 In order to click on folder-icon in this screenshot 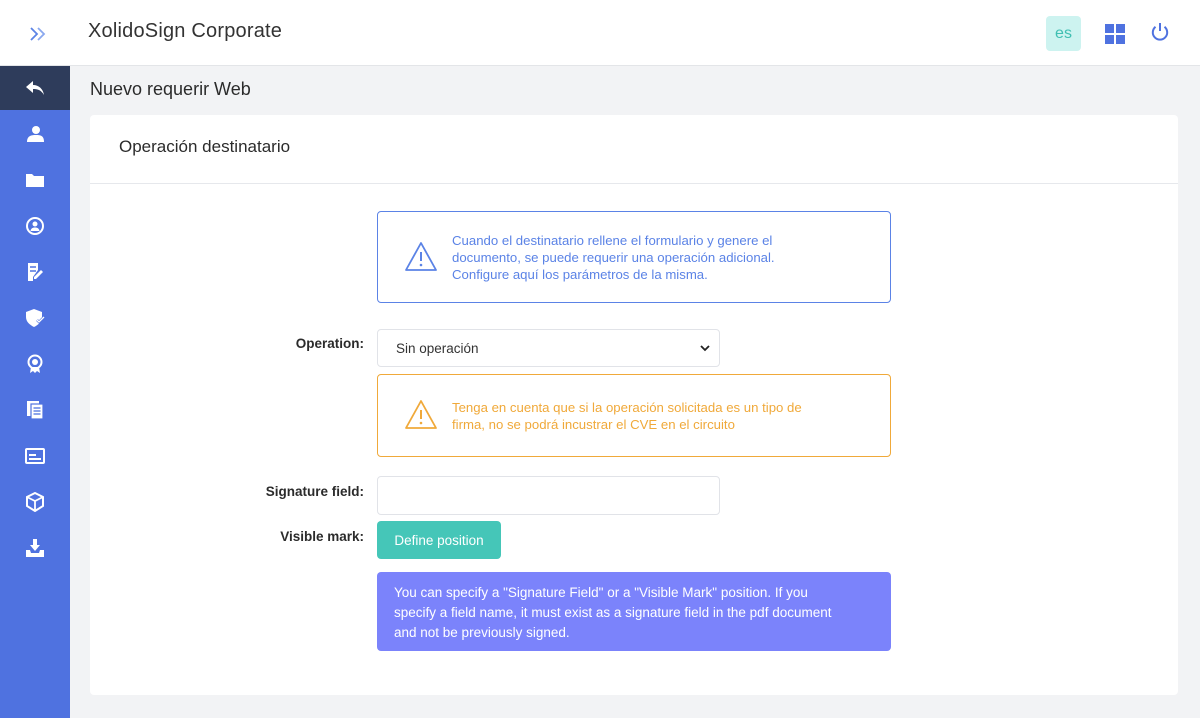, I will do `click(35, 180)`.